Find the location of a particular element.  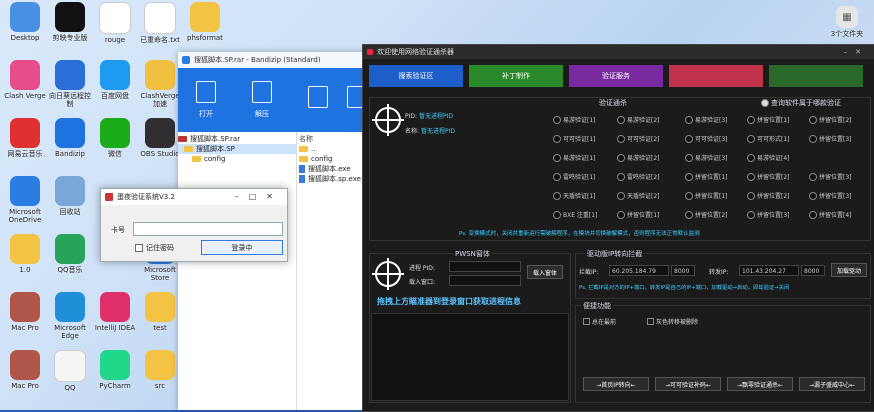

redirect-ip-input: 101.43.204.27 is located at coordinates (769, 270).